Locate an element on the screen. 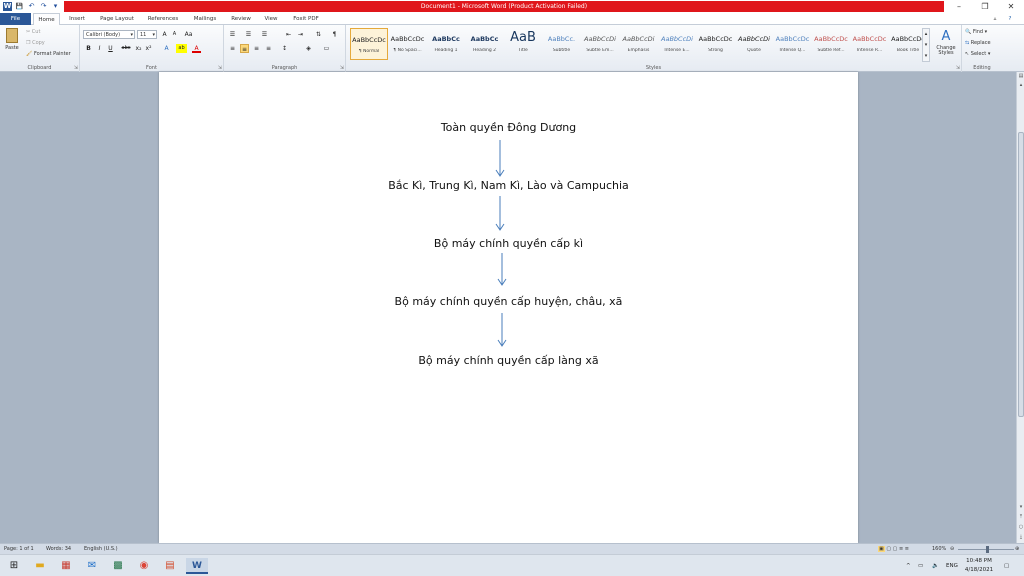  align-center-icon: ≡ is located at coordinates (244, 48).